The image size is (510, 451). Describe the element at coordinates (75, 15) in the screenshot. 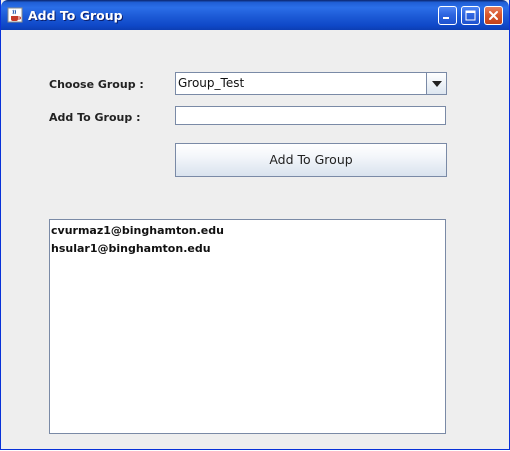

I see `window-title: Add To Group` at that location.